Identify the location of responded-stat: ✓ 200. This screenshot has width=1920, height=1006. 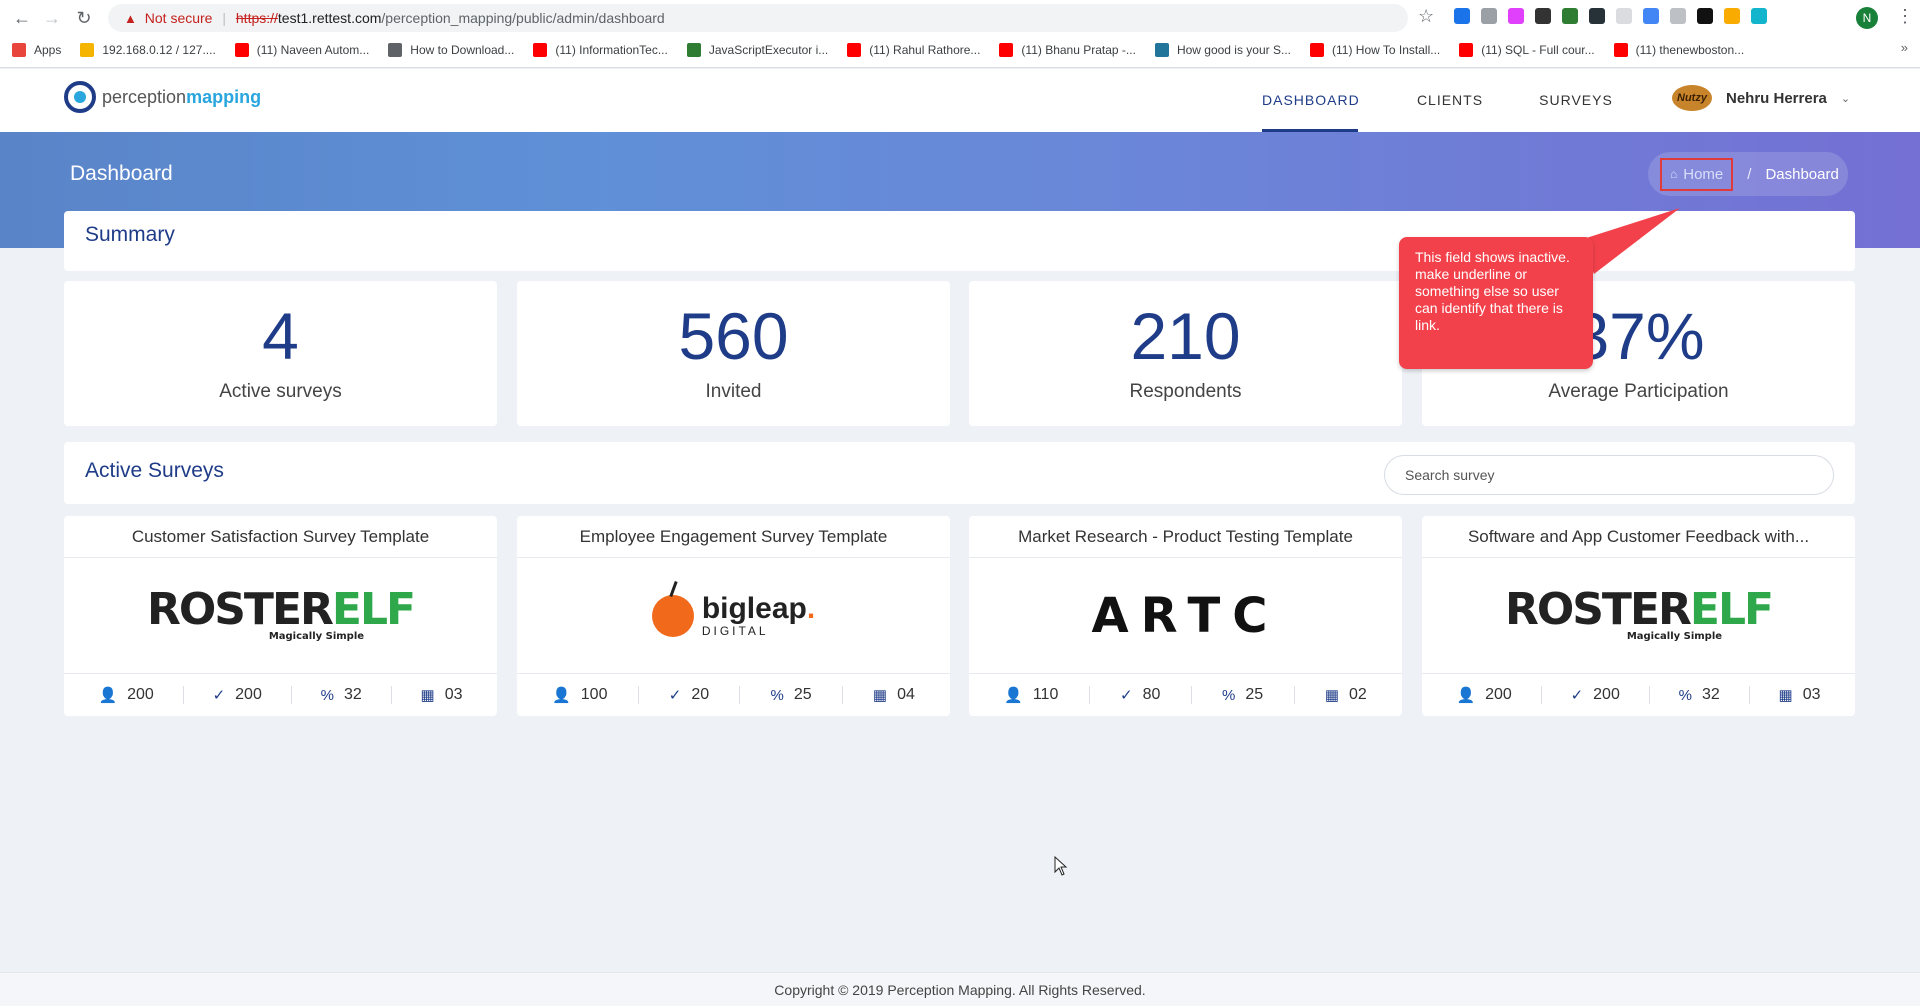
(237, 695).